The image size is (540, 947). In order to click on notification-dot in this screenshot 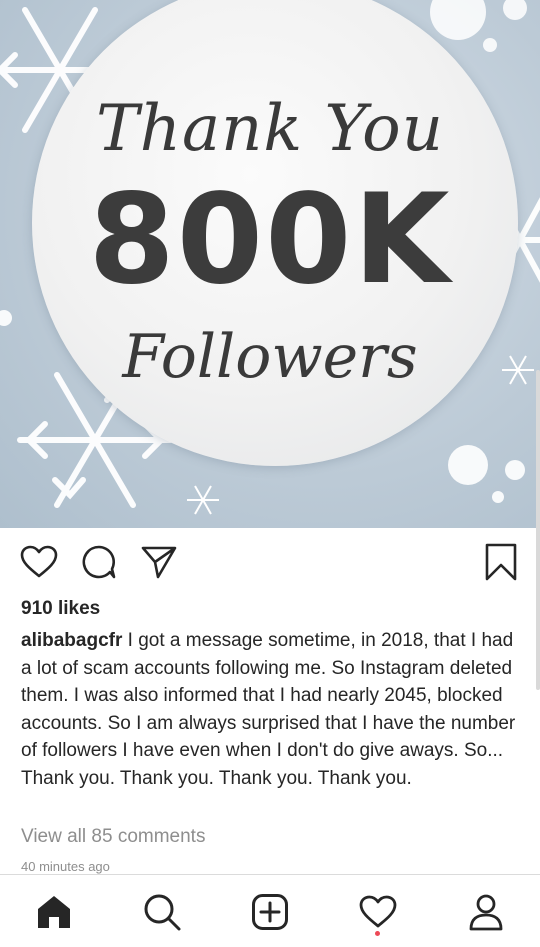, I will do `click(377, 933)`.